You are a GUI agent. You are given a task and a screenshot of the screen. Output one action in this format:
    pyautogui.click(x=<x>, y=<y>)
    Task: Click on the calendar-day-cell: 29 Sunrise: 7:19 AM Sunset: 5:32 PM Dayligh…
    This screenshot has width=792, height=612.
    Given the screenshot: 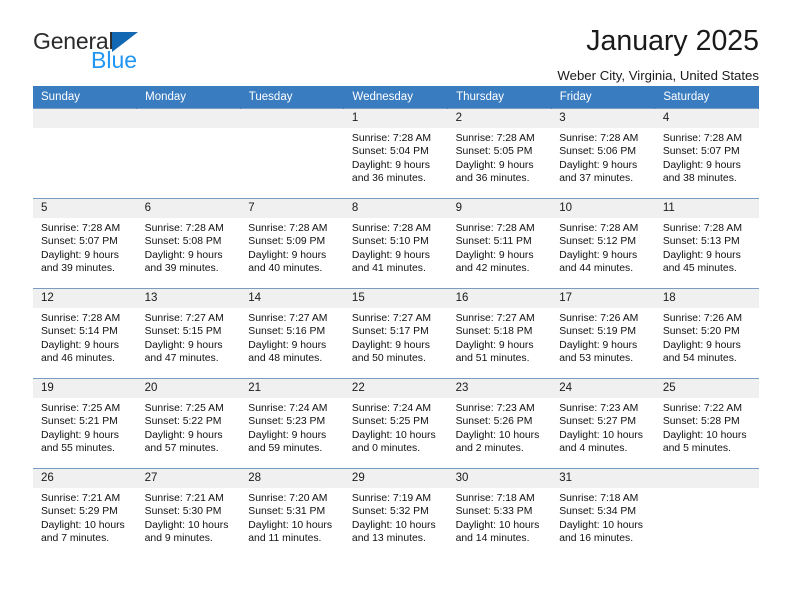 What is the action you would take?
    pyautogui.click(x=395, y=512)
    